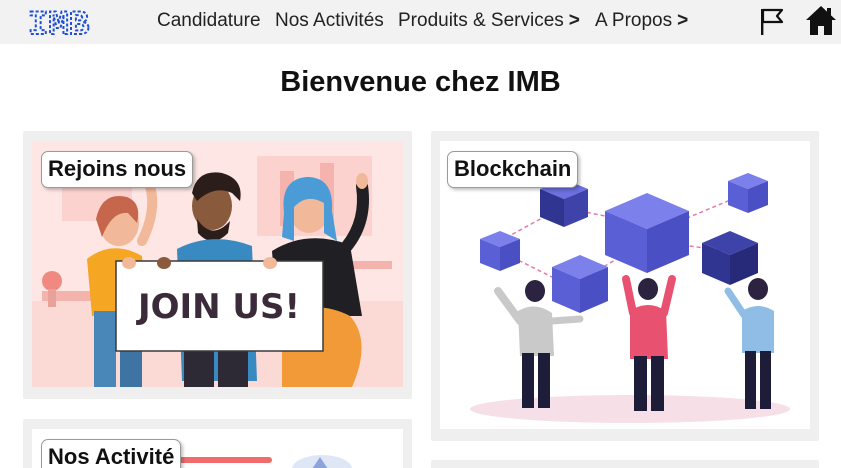 This screenshot has height=468, width=841. Describe the element at coordinates (634, 20) in the screenshot. I see `nav-label: A Propos` at that location.